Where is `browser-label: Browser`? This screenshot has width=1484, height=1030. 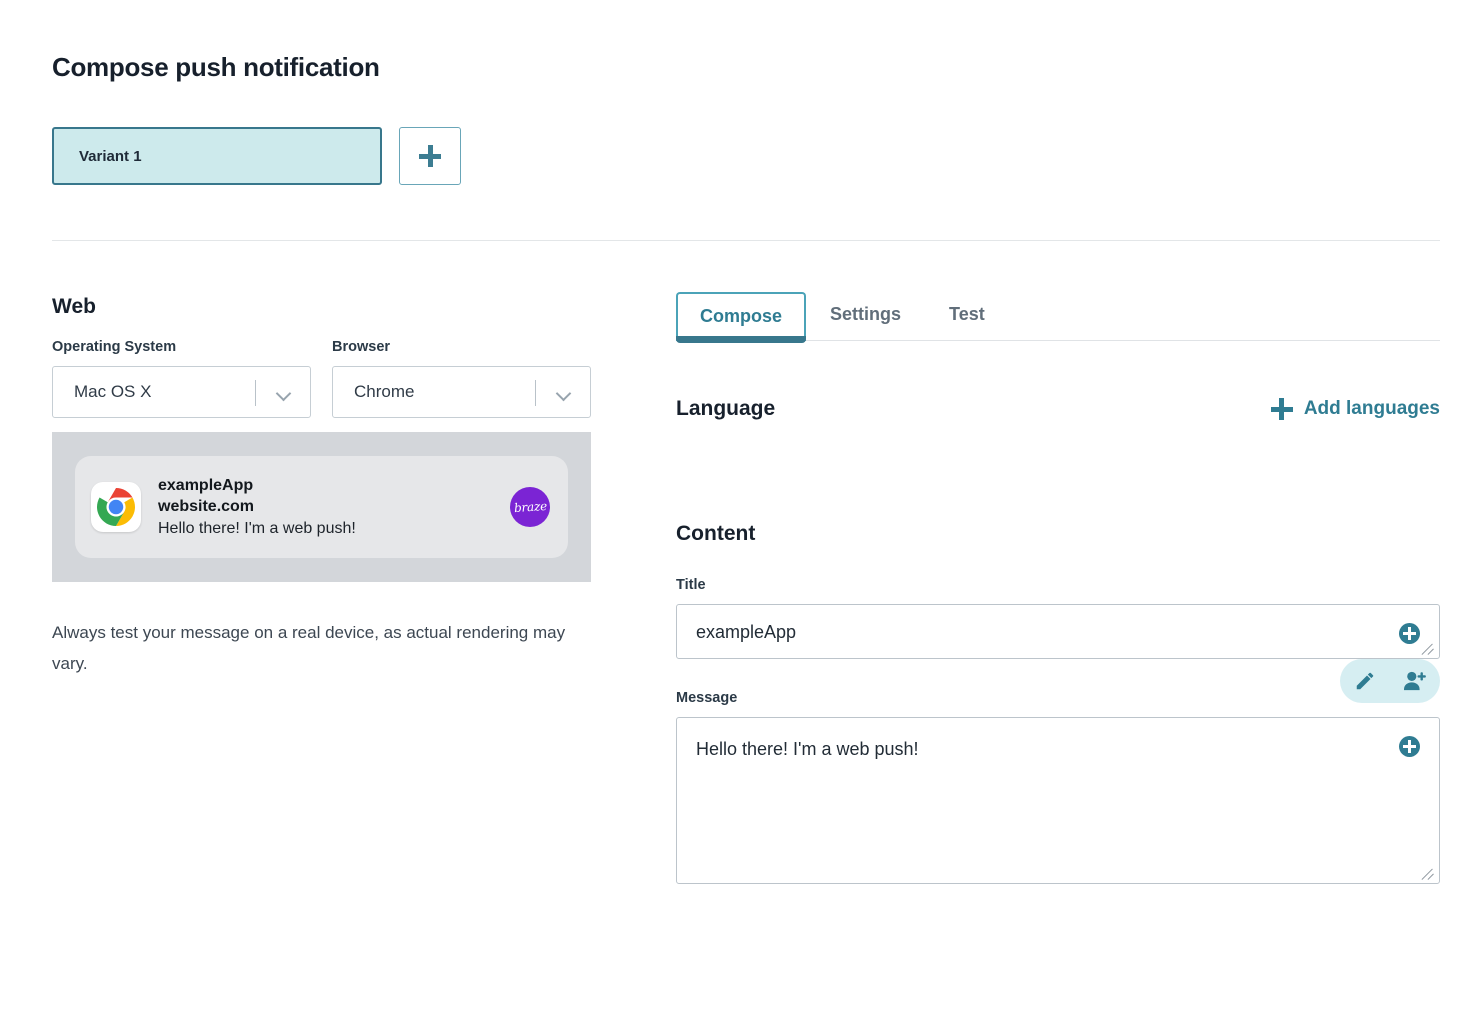
browser-label: Browser is located at coordinates (361, 347).